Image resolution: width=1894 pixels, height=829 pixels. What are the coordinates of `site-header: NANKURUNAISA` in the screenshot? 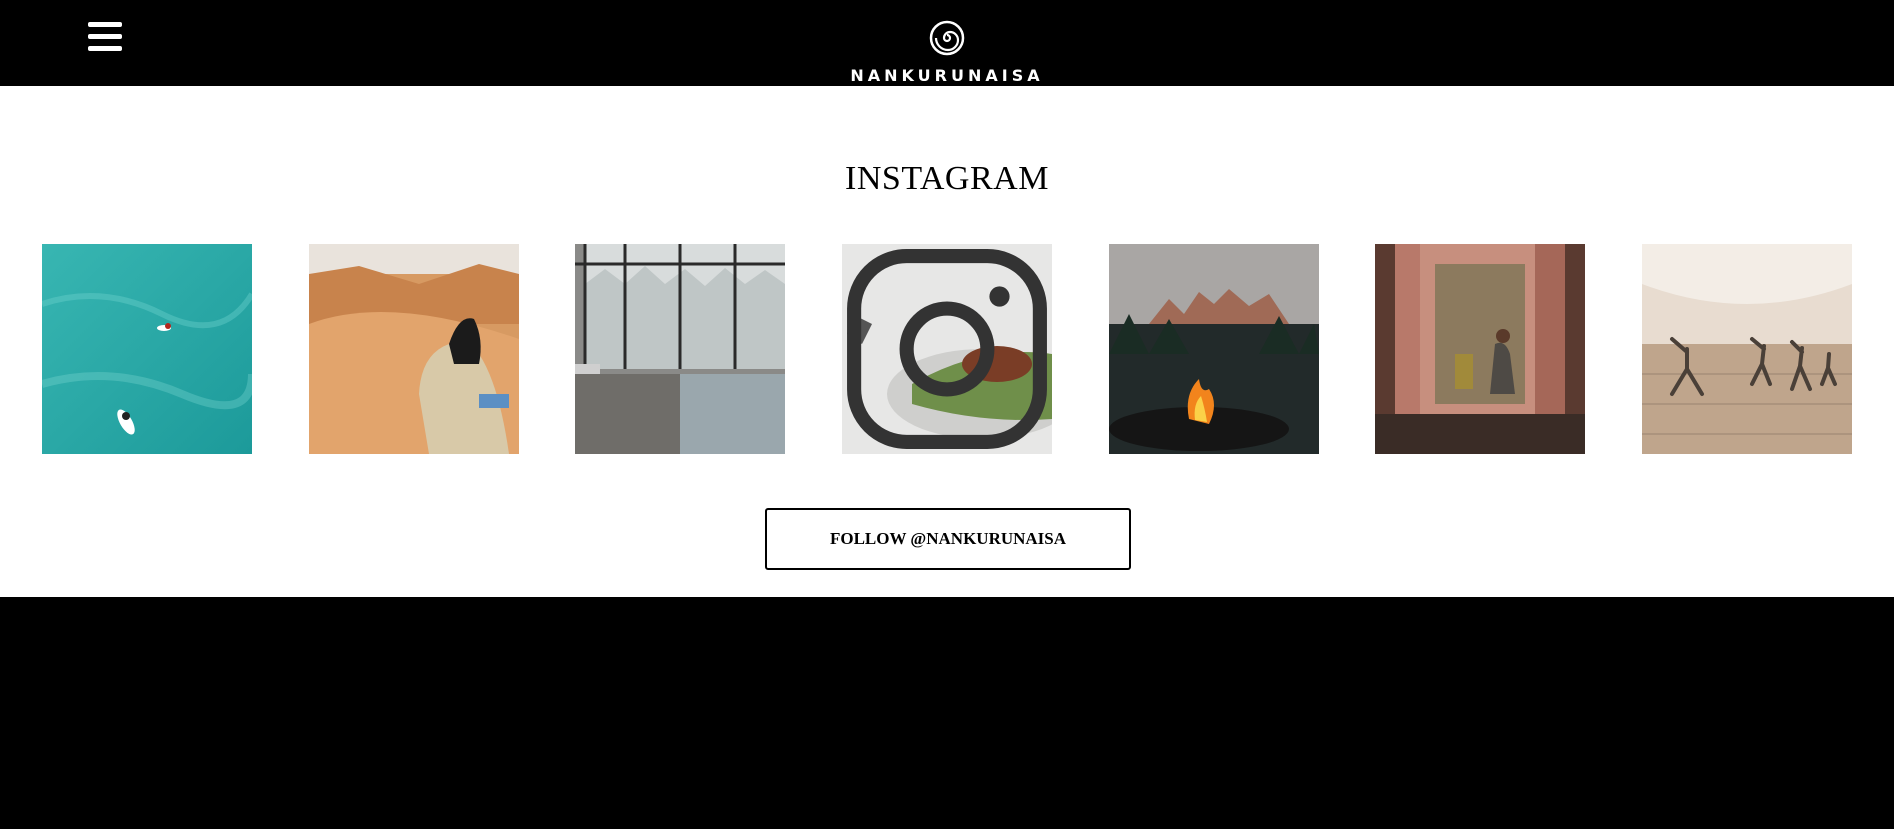 It's located at (947, 43).